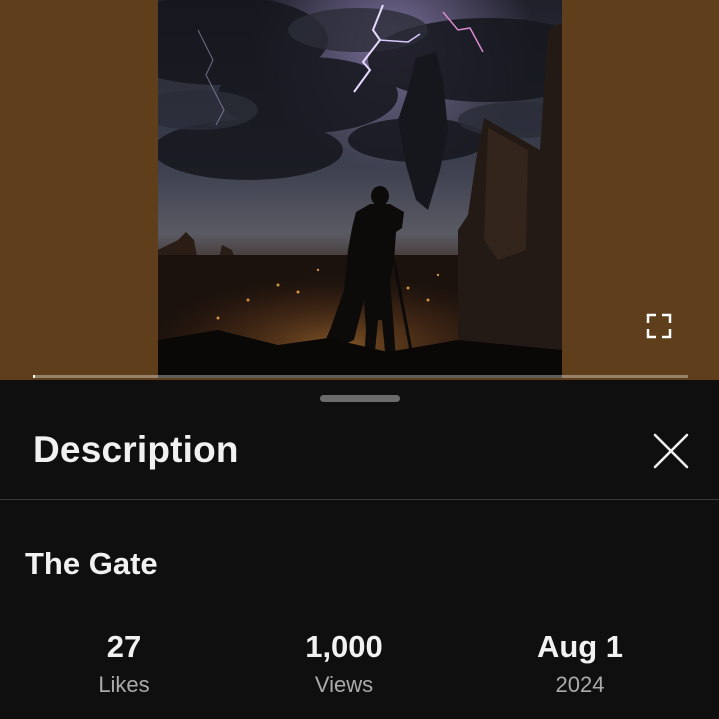 Image resolution: width=719 pixels, height=719 pixels. Describe the element at coordinates (580, 646) in the screenshot. I see `upload-date: Aug 1` at that location.